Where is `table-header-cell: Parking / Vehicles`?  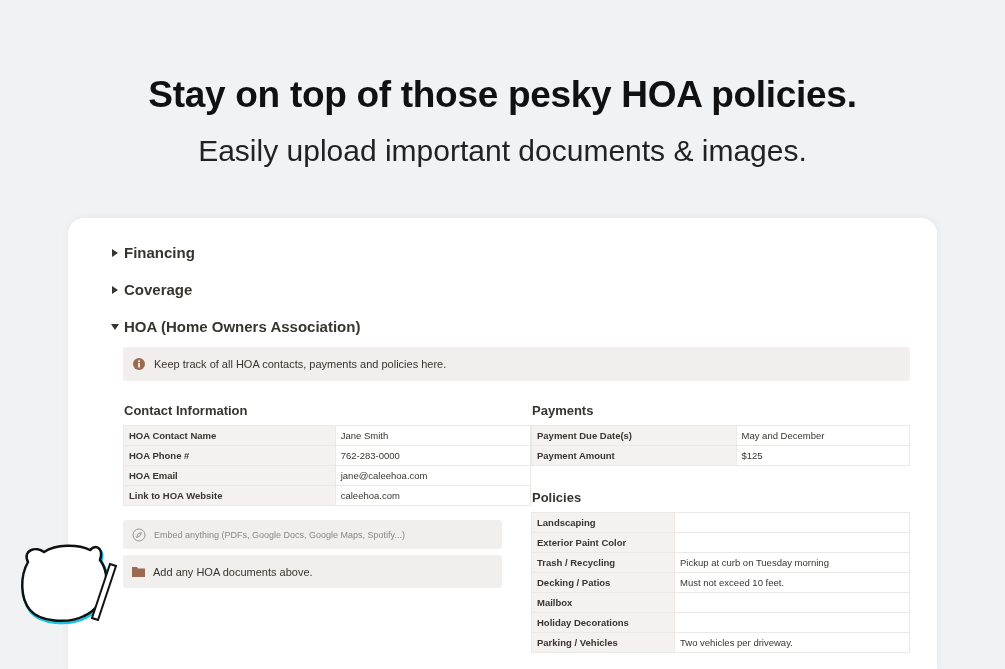 table-header-cell: Parking / Vehicles is located at coordinates (603, 642).